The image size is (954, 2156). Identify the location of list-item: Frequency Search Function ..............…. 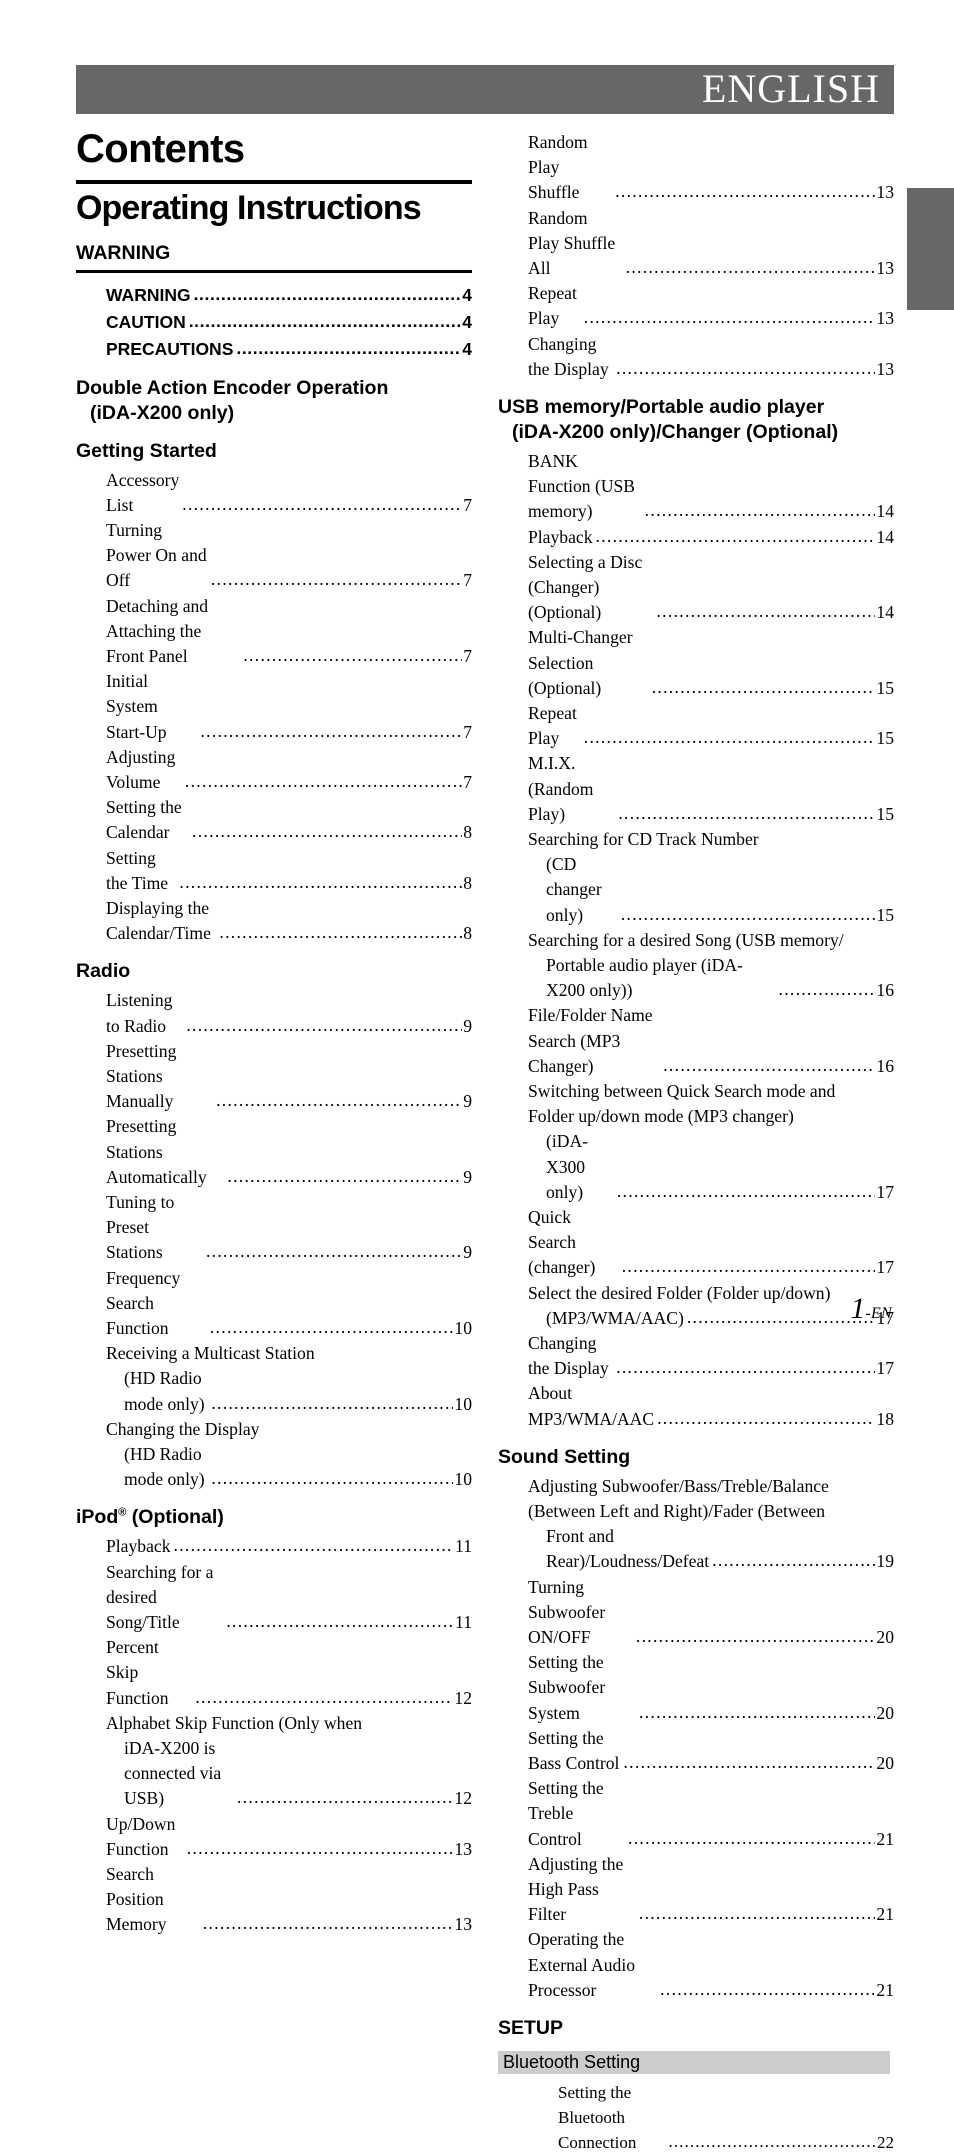
(274, 1304).